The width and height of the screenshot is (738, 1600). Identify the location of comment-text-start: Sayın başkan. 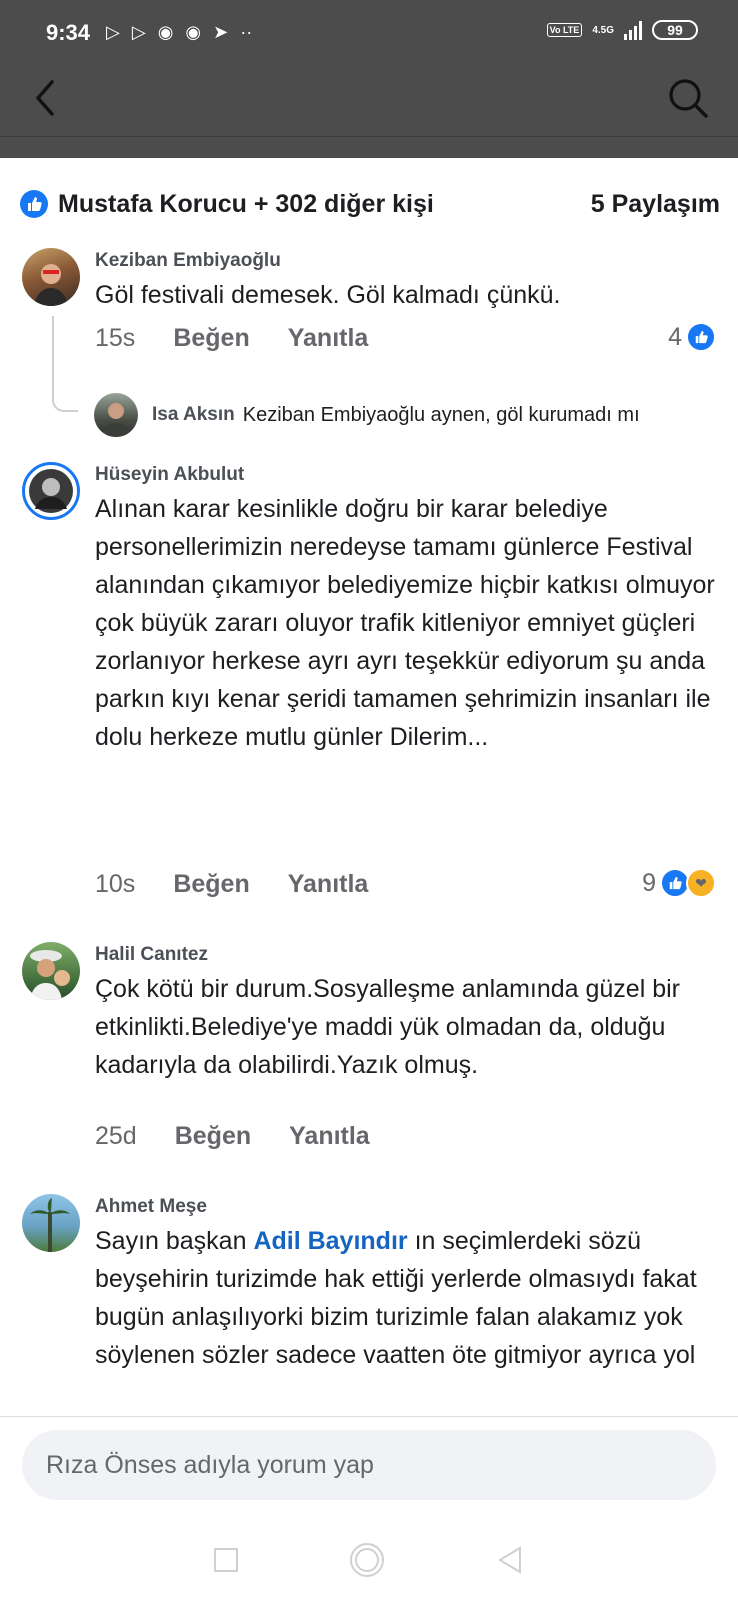
(174, 1241).